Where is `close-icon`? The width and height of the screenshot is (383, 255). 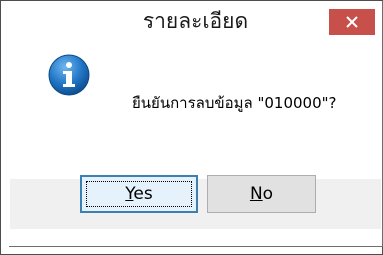
close-icon is located at coordinates (352, 22).